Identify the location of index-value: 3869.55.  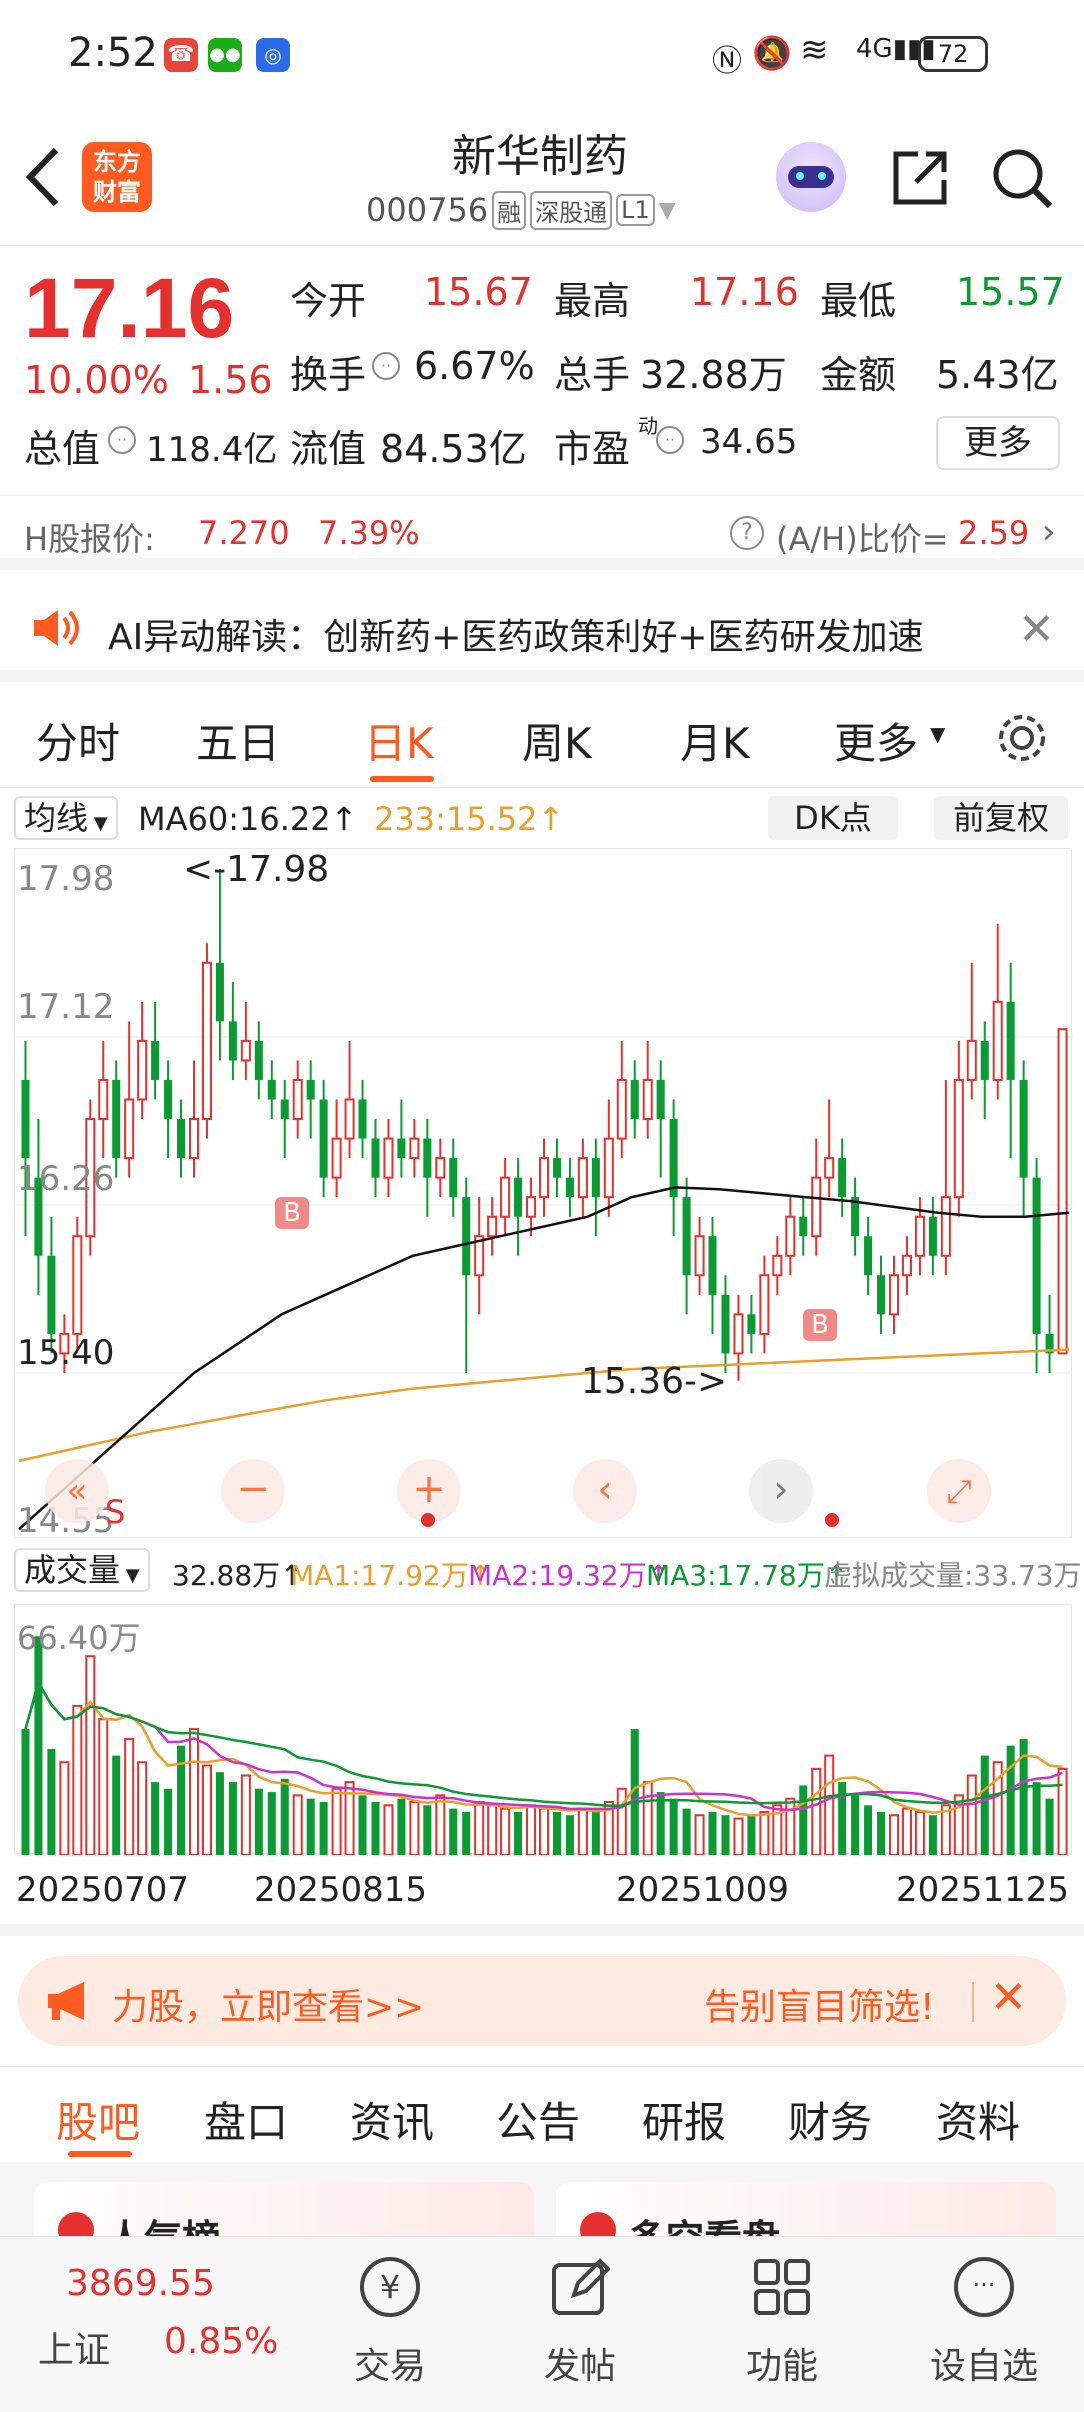
(140, 2283).